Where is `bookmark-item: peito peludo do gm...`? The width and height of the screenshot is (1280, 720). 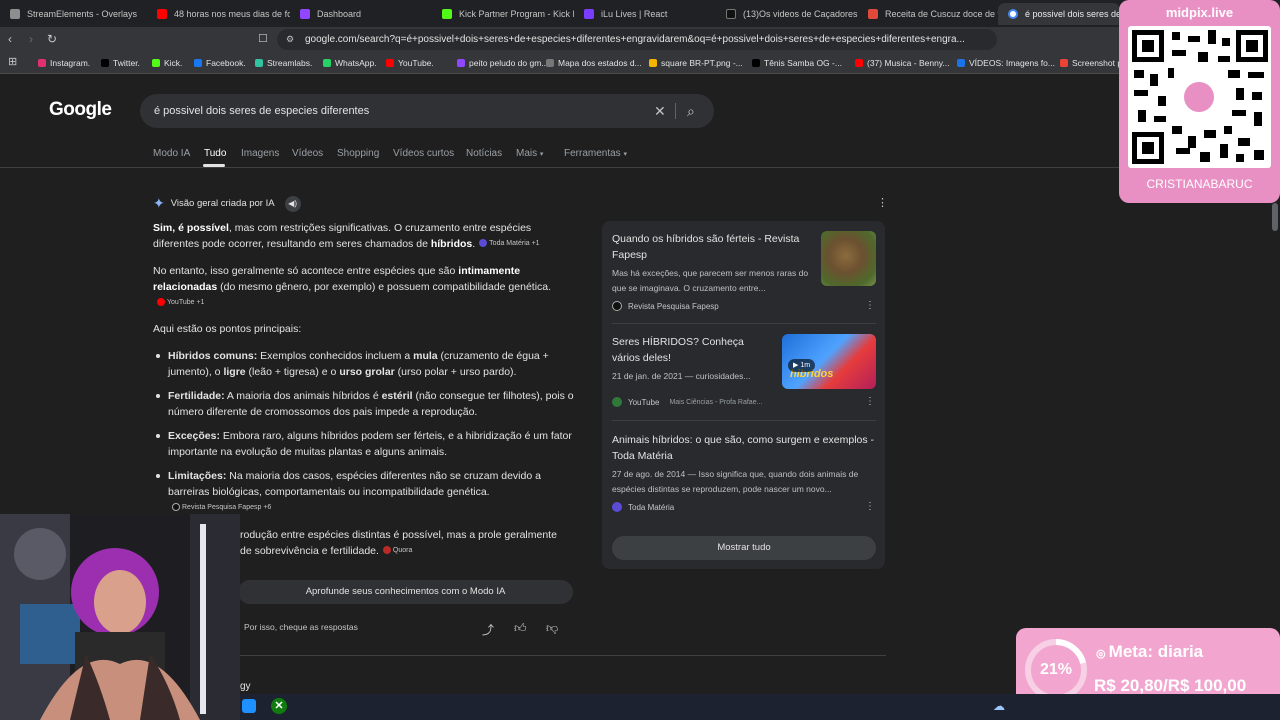
bookmark-item: peito peludo do gm... is located at coordinates (502, 63).